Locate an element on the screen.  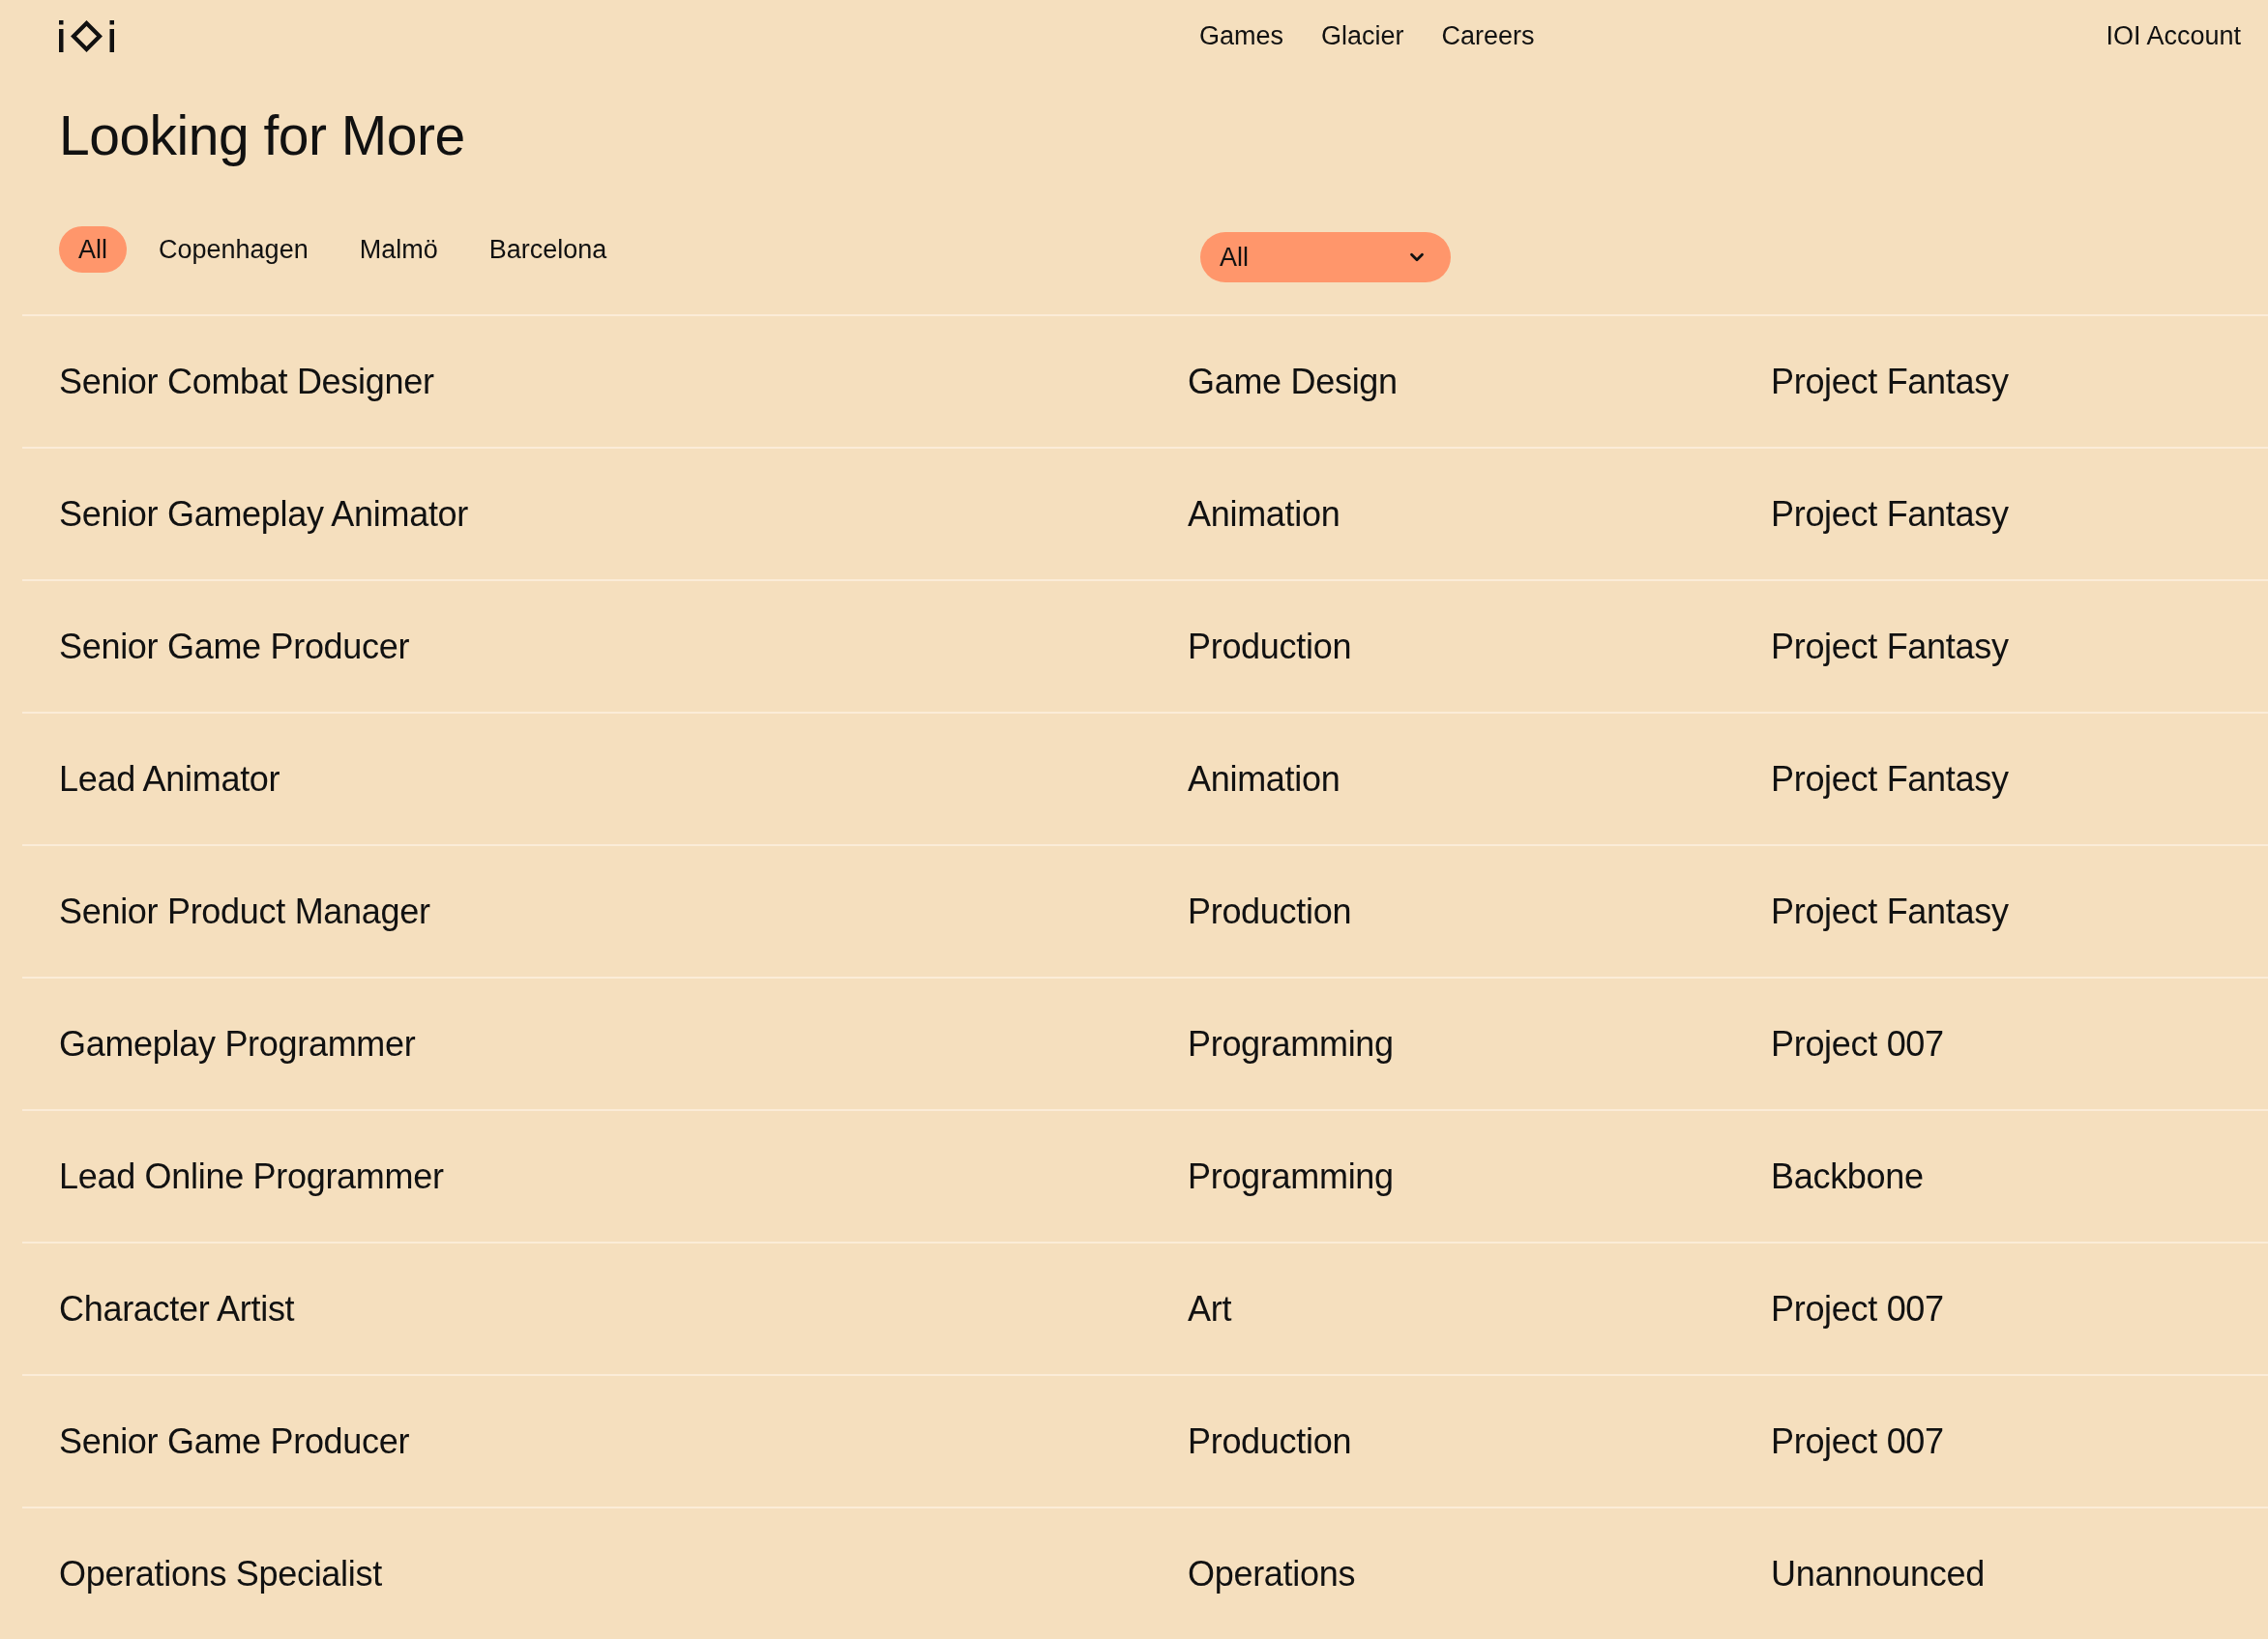
department-text: Art is located at coordinates (1210, 1309).